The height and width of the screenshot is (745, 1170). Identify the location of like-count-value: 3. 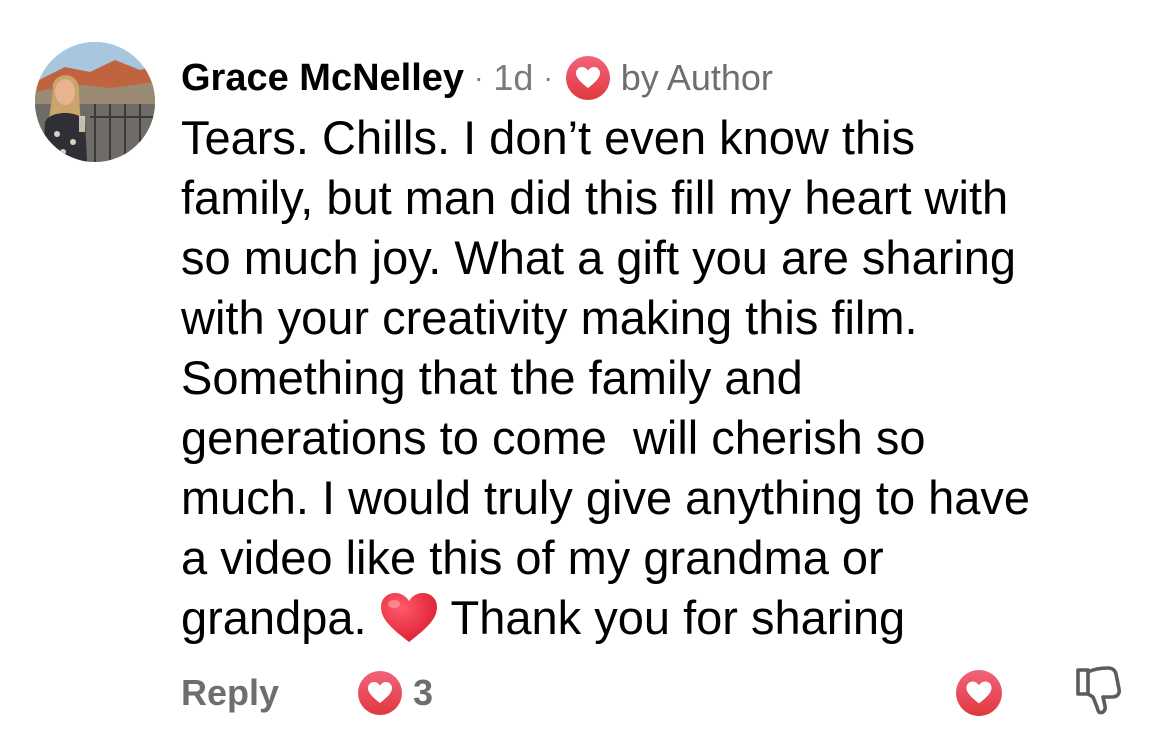
(423, 692).